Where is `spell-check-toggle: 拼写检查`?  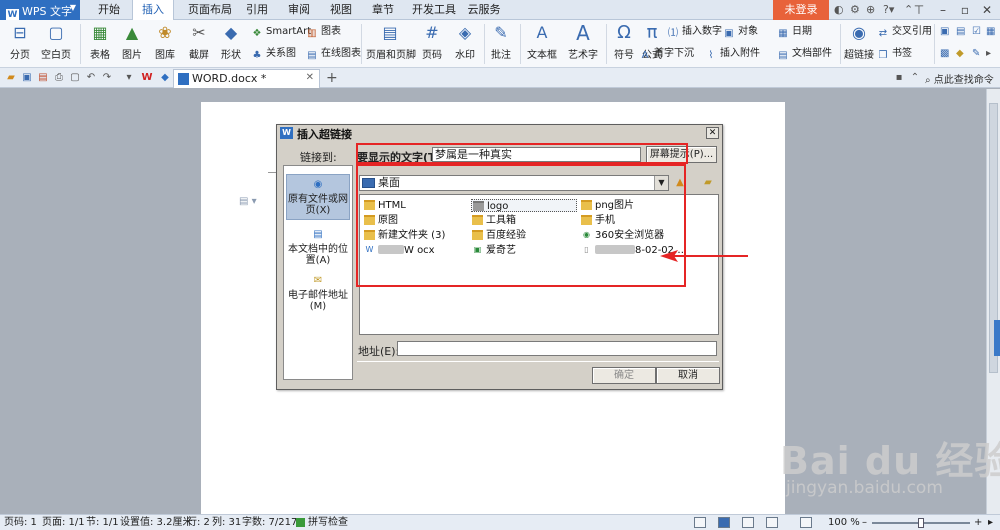
spell-check-toggle: 拼写检查 is located at coordinates (322, 522).